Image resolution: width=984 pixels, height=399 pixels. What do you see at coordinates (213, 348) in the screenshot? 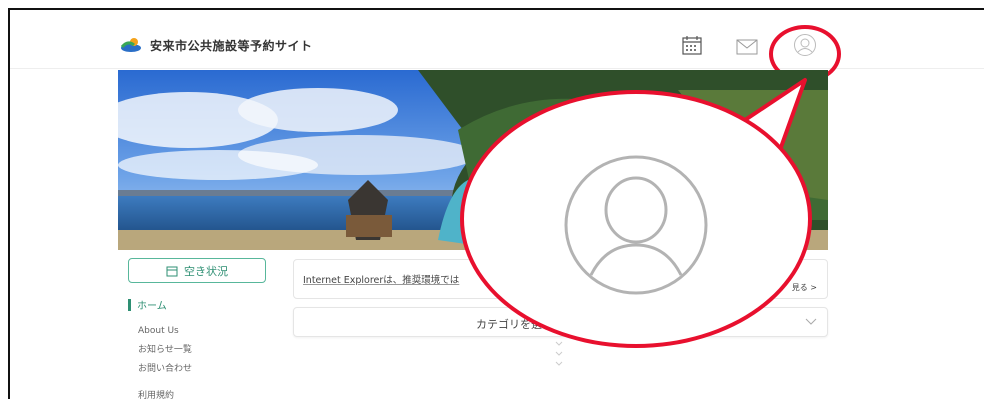
I see `nav-item-news: お知らせ一覧` at bounding box center [213, 348].